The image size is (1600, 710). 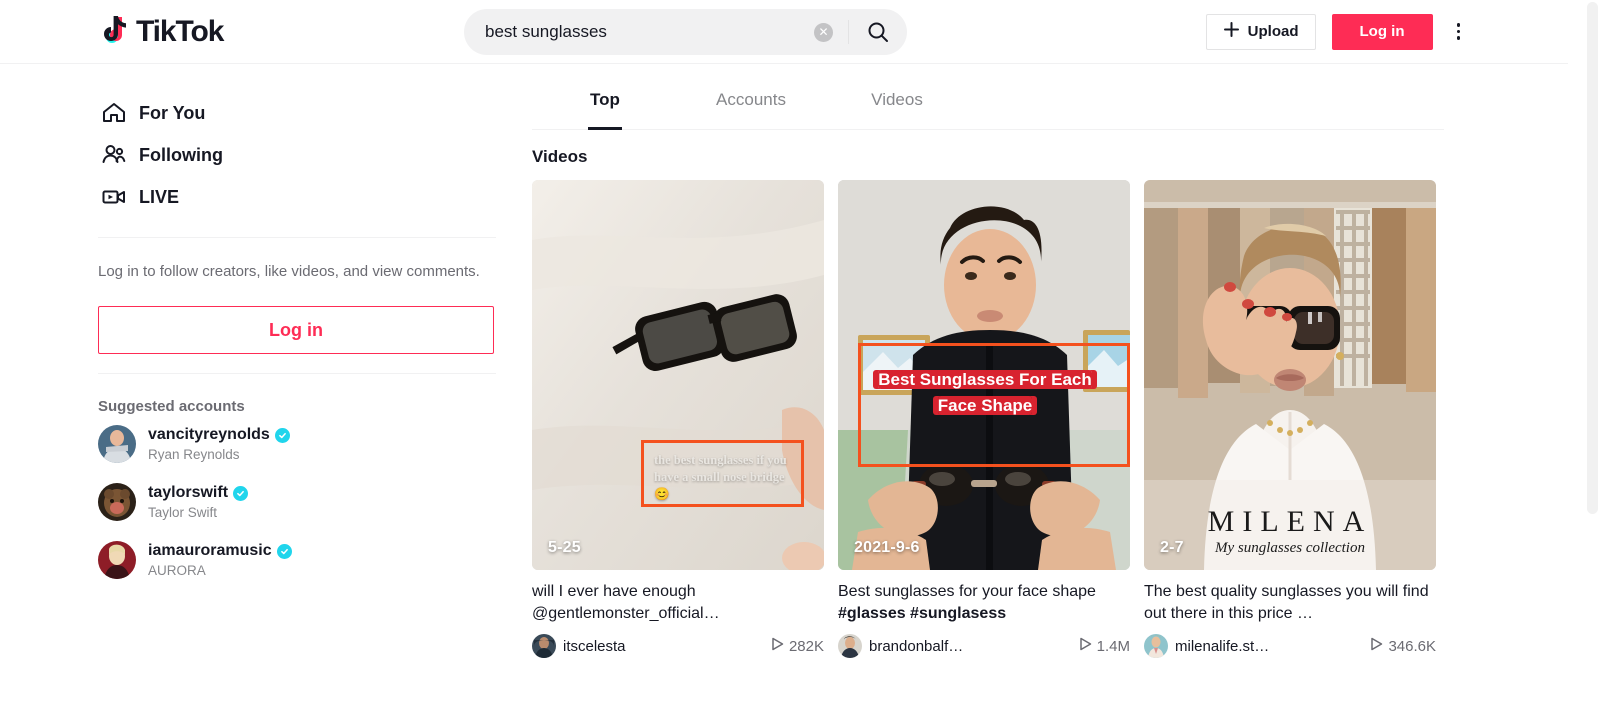 I want to click on tab-accounts: Accounts, so click(x=751, y=104).